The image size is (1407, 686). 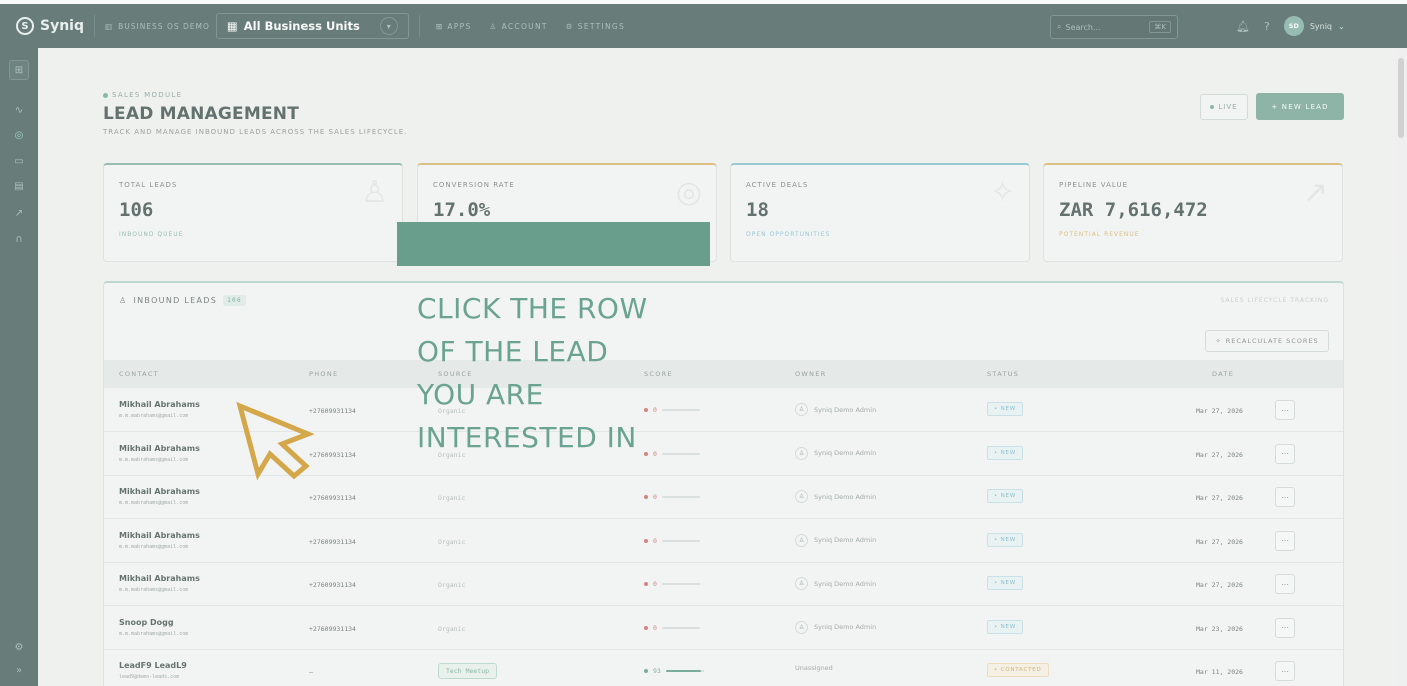 I want to click on brand-name: Syniq, so click(x=62, y=26).